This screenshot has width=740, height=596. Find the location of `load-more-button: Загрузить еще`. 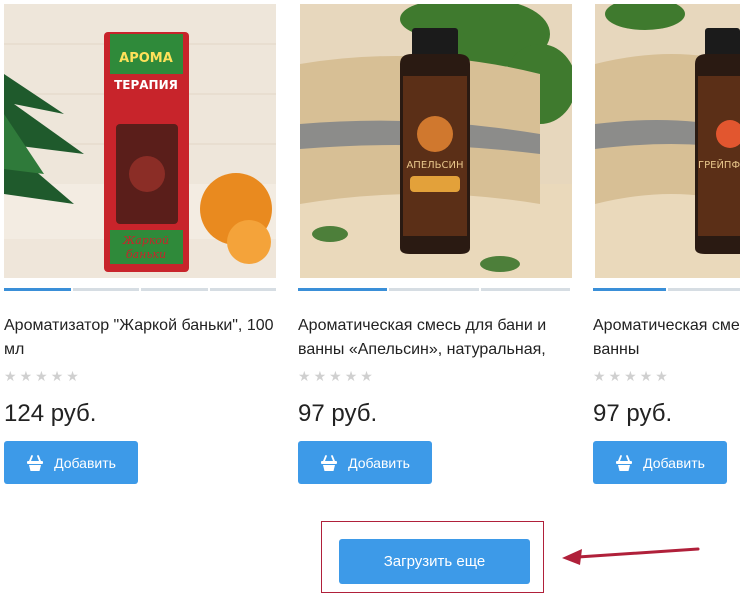

load-more-button: Загрузить еще is located at coordinates (434, 561).